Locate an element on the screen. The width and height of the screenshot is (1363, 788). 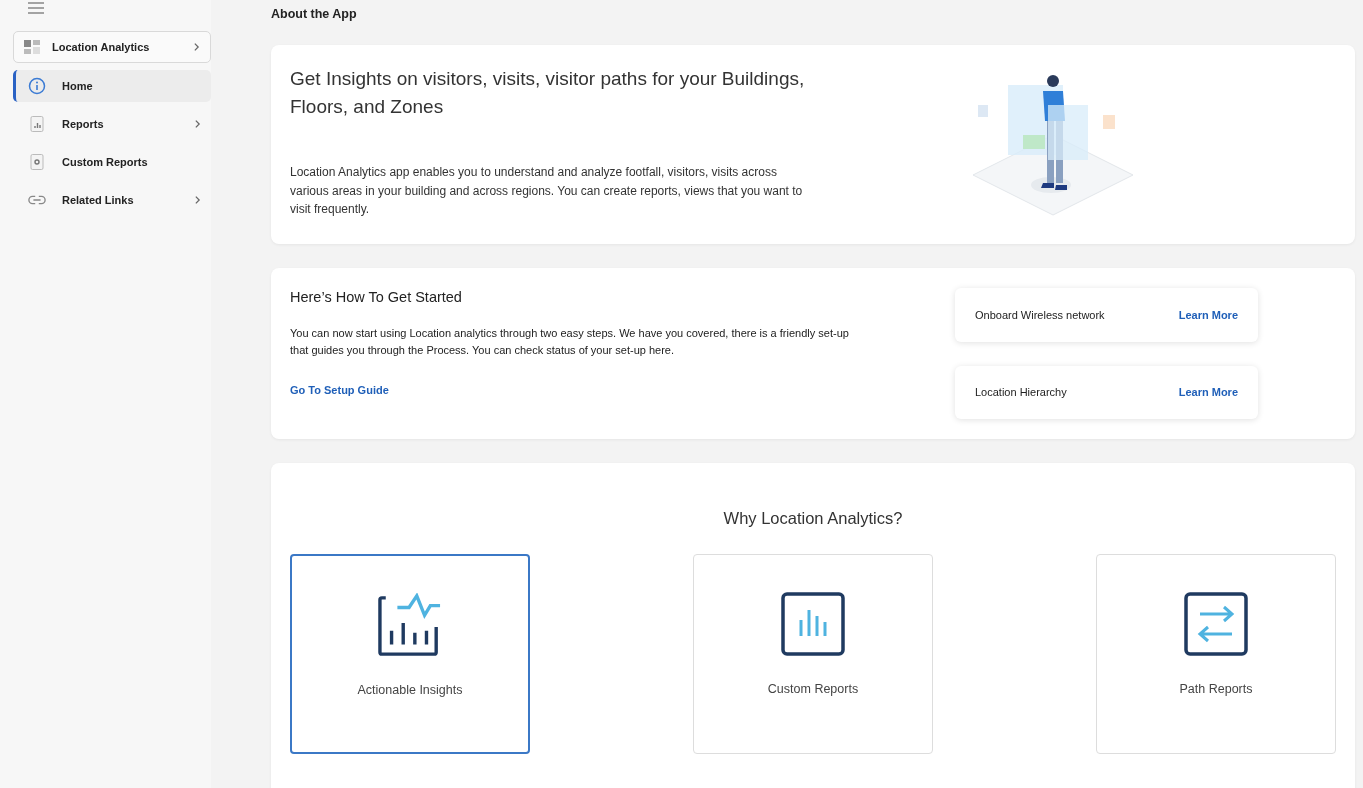
section-heading: Here’s How To Get Started is located at coordinates (376, 297).